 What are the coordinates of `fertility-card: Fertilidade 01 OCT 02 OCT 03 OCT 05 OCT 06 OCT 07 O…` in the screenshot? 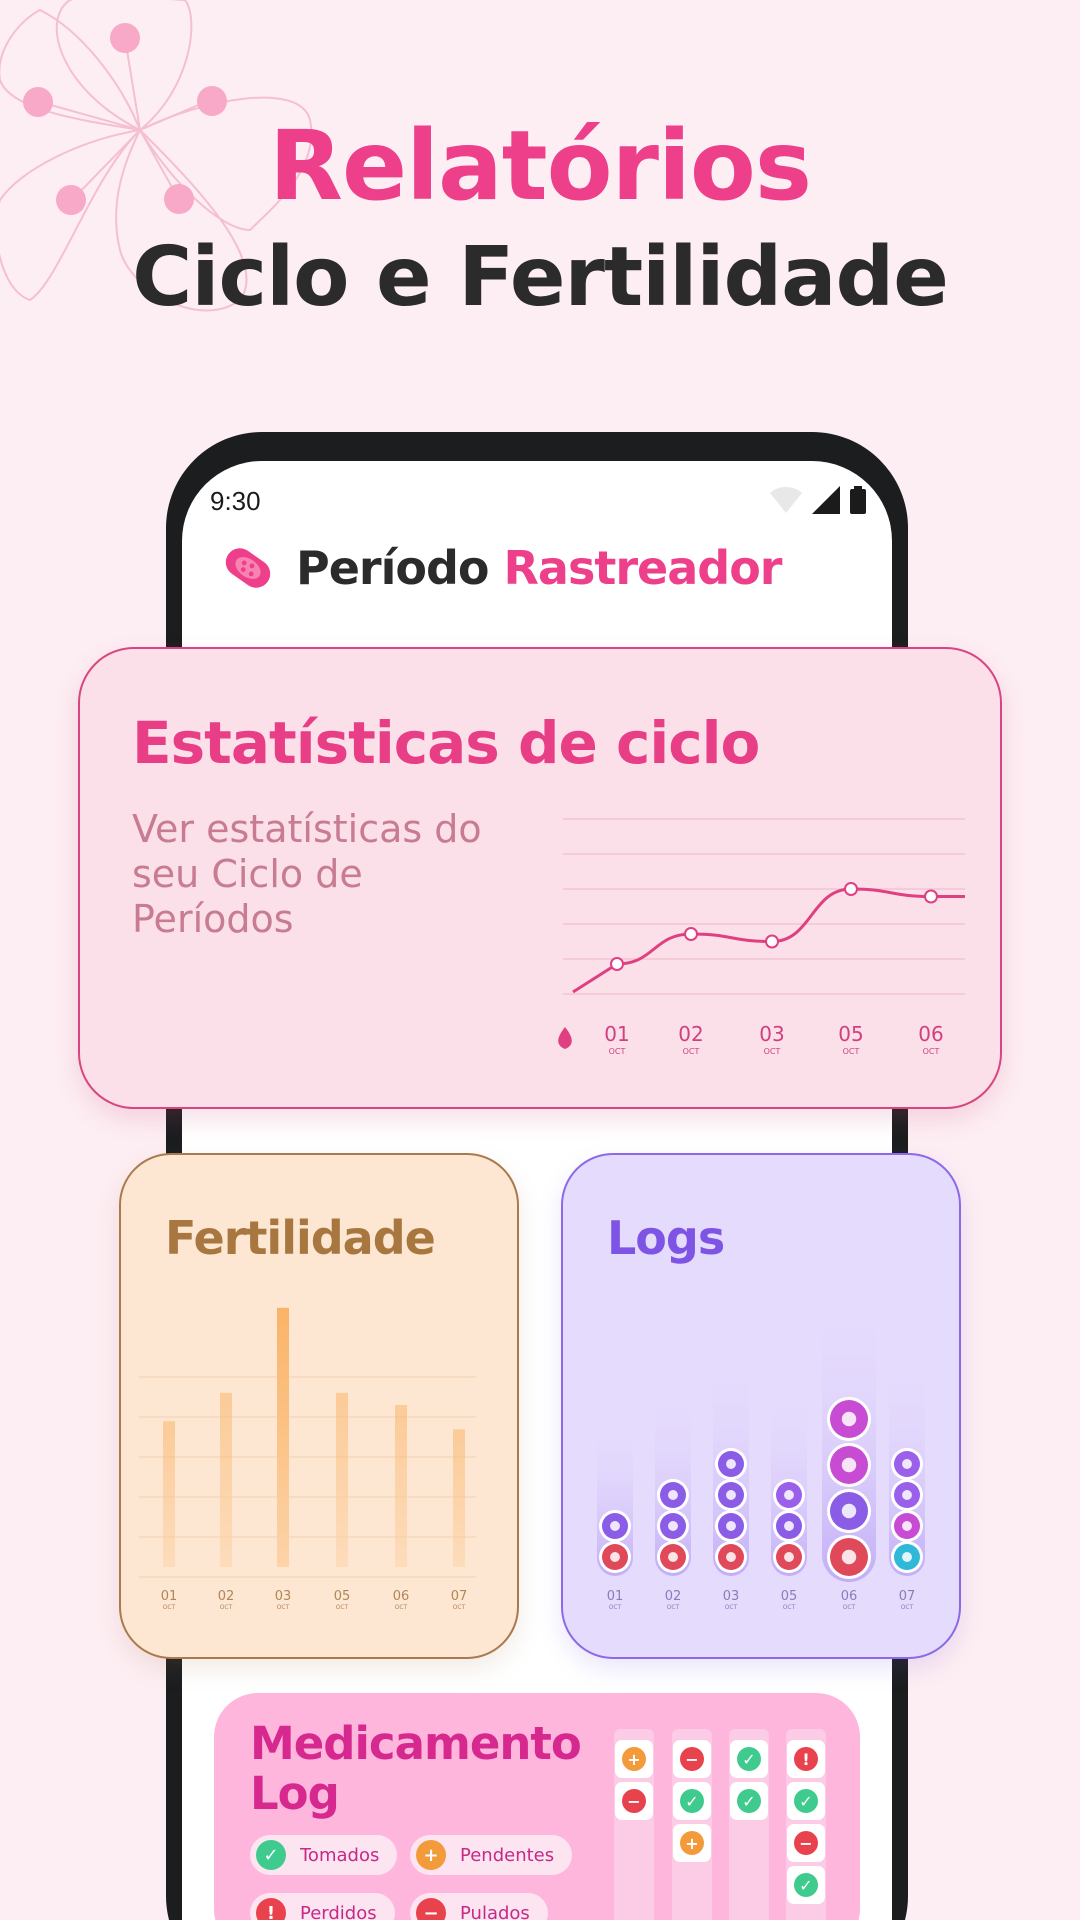 It's located at (319, 1406).